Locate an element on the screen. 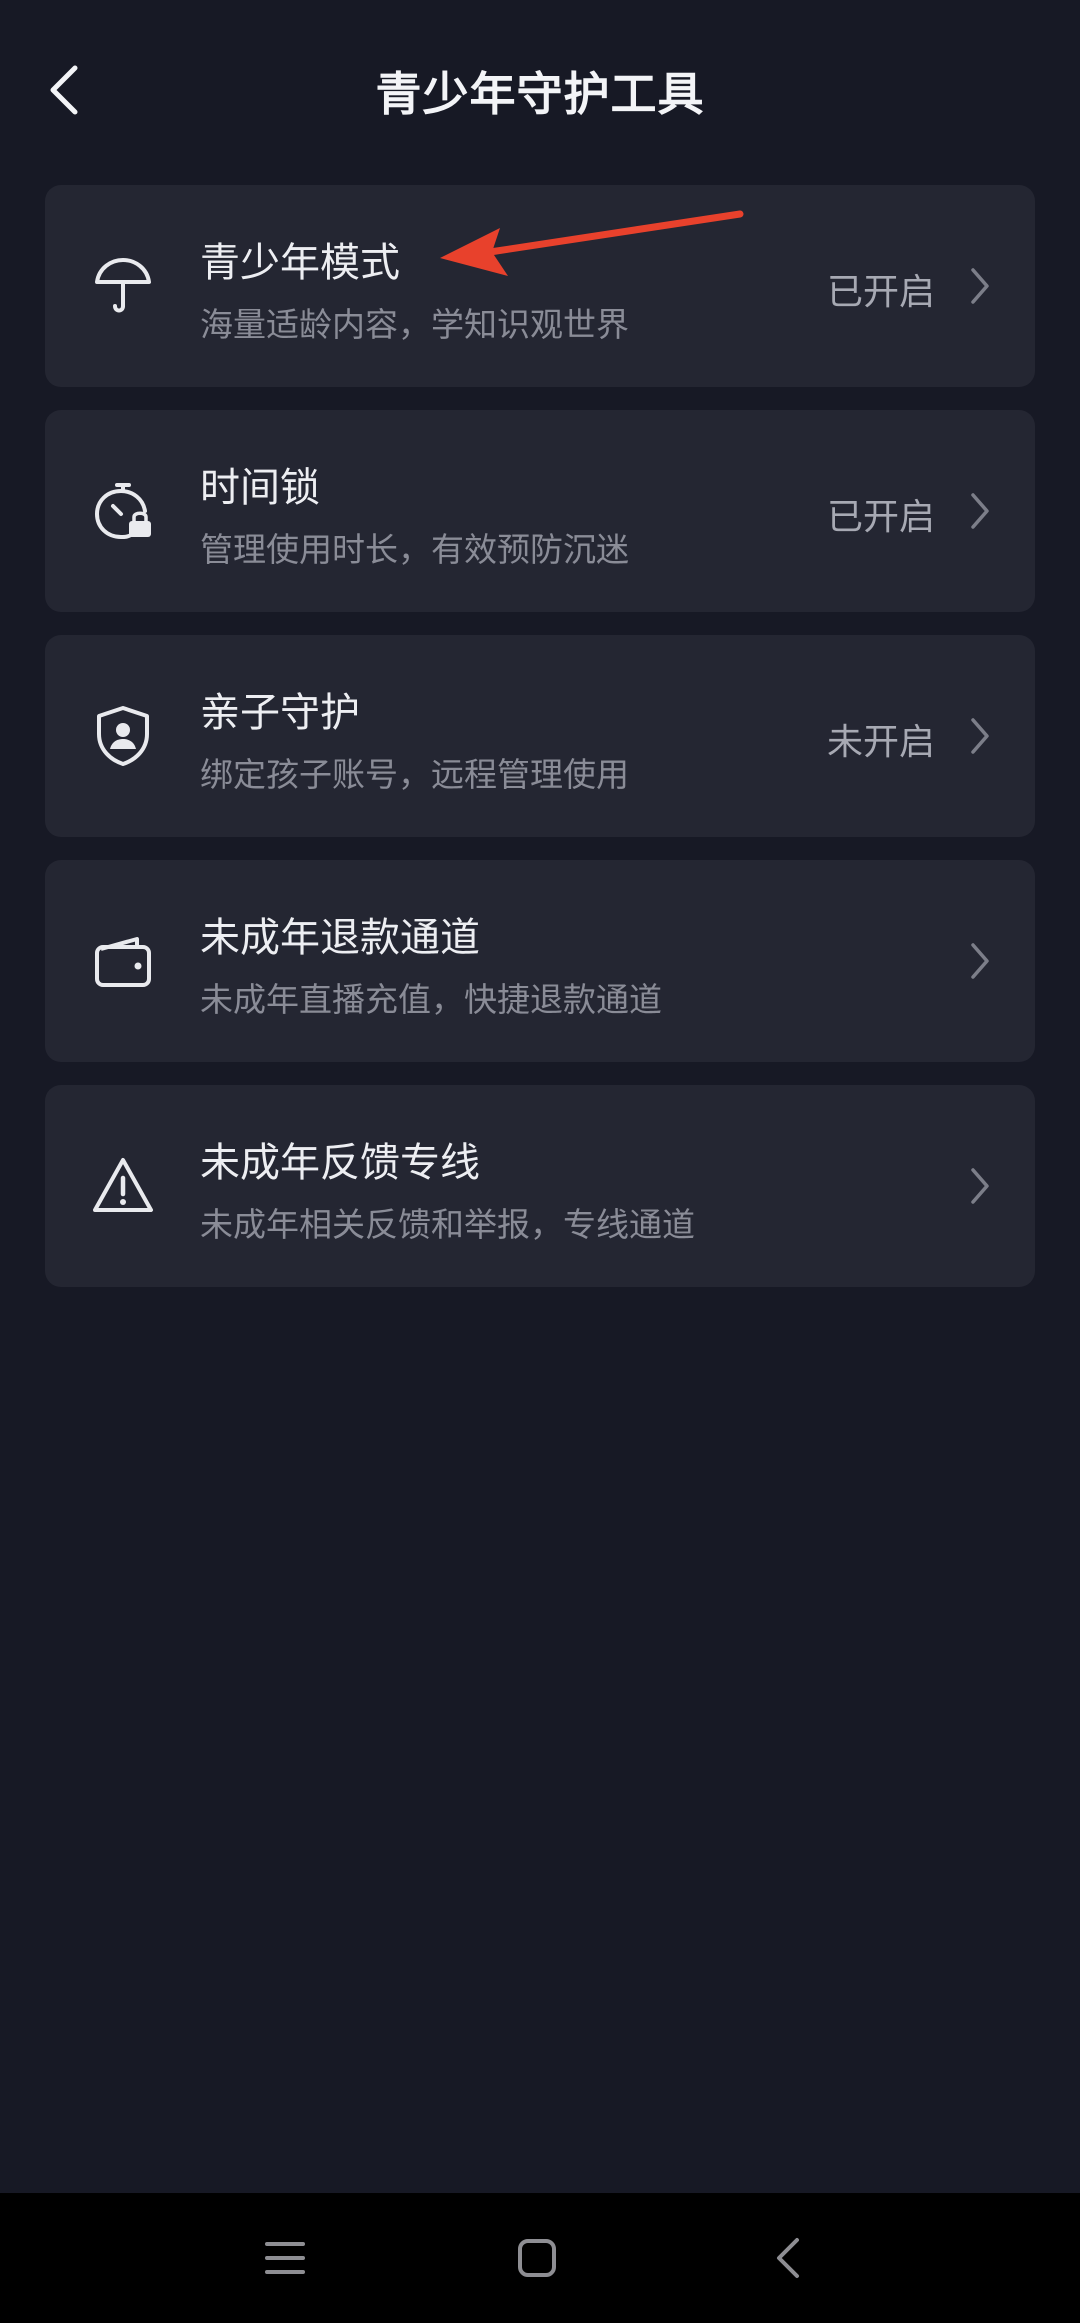 This screenshot has width=1080, height=2323. home-square-icon is located at coordinates (537, 2258).